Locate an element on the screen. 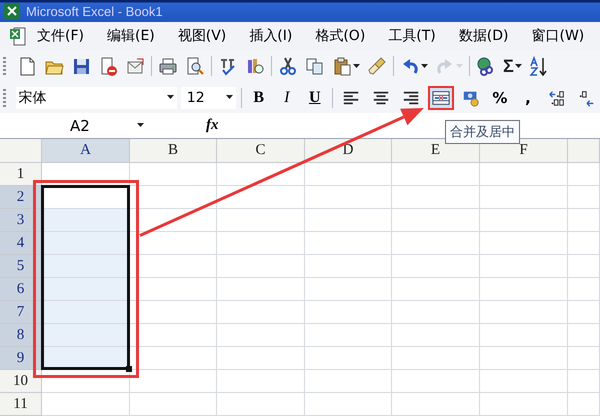  name-box: A2 is located at coordinates (75, 126).